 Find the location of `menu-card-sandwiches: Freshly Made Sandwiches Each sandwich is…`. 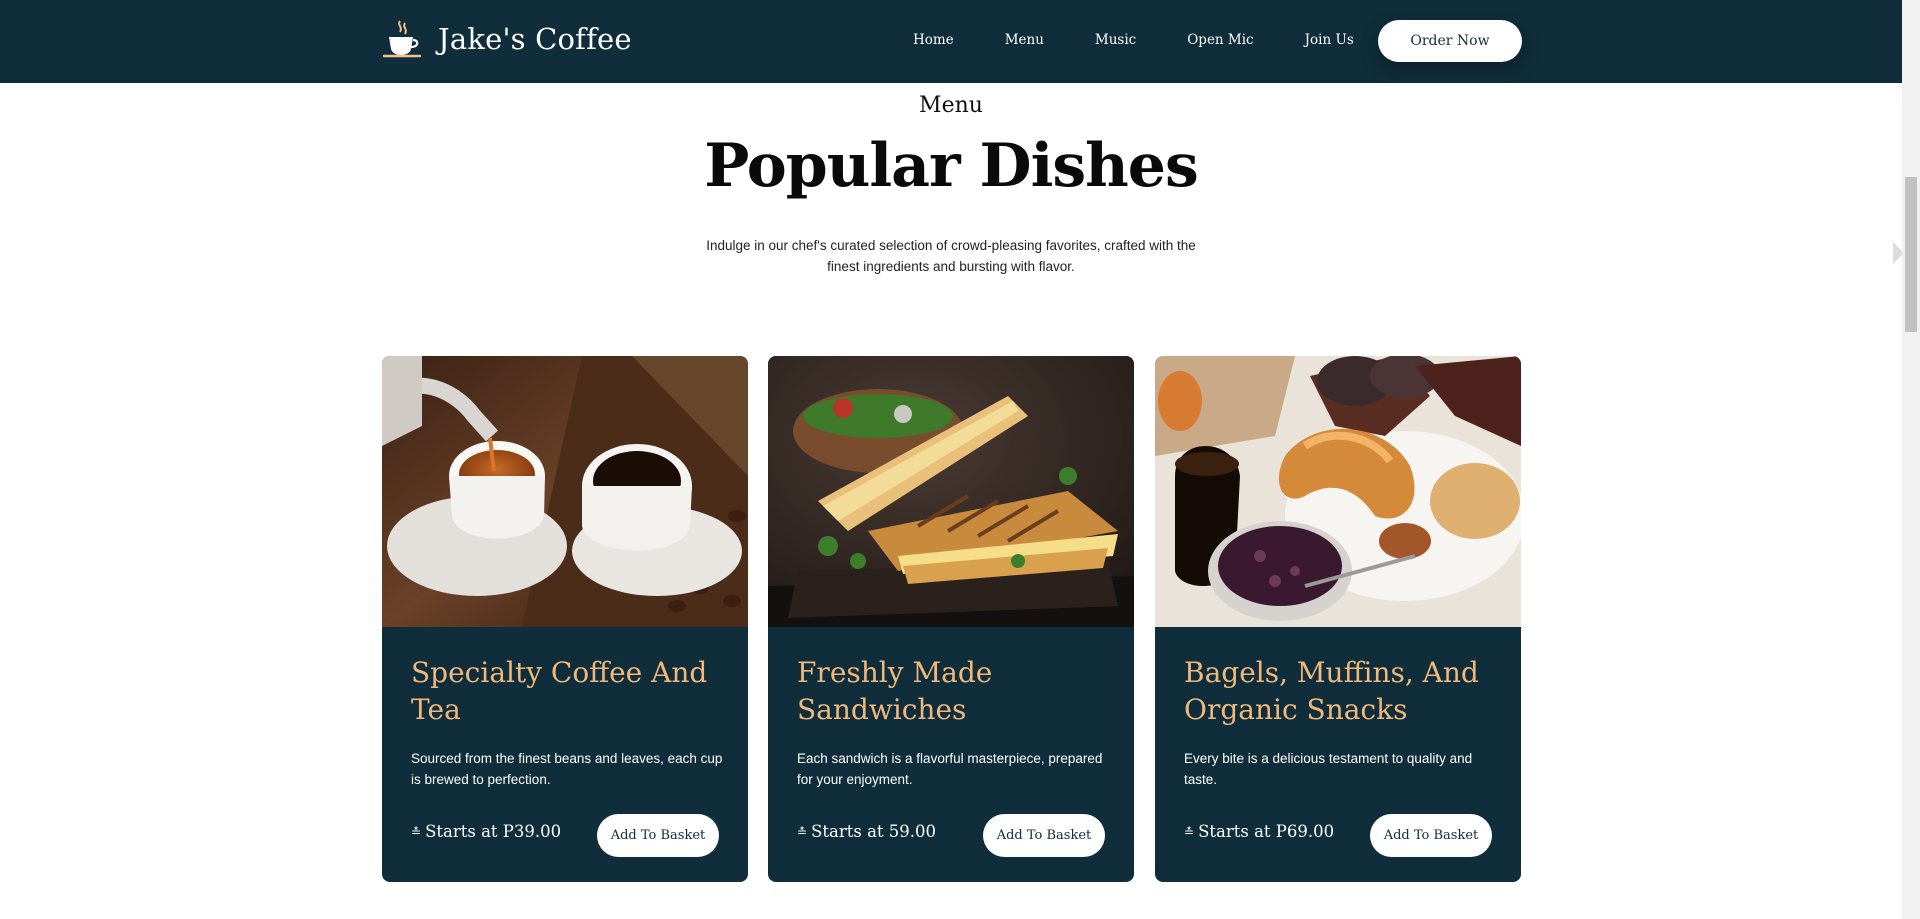

menu-card-sandwiches: Freshly Made Sandwiches Each sandwich is… is located at coordinates (951, 619).